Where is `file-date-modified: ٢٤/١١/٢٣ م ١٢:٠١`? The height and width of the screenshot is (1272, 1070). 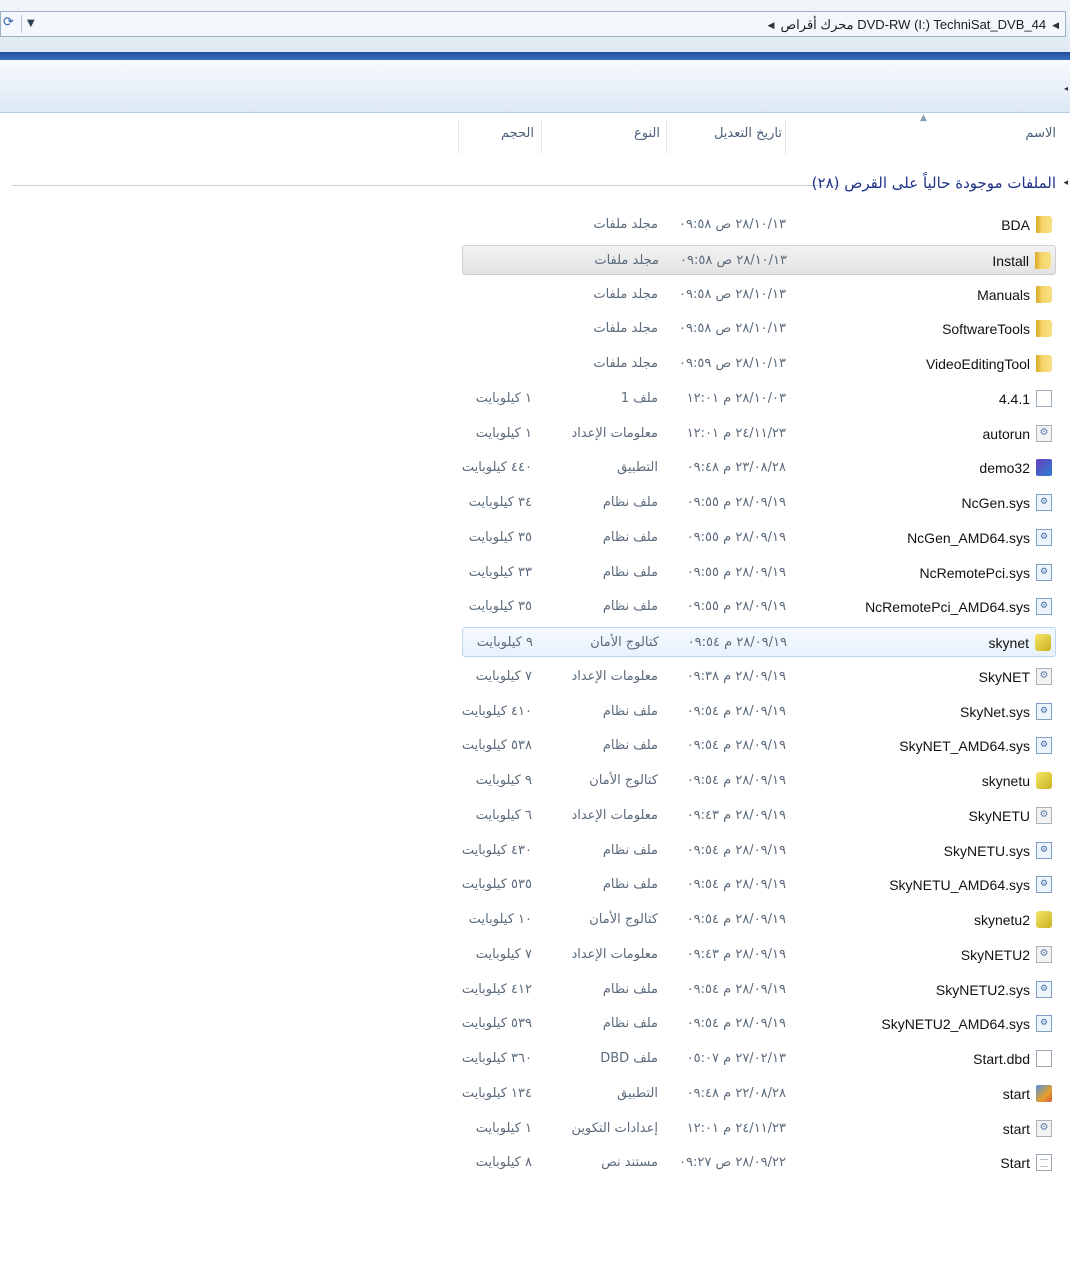
file-date-modified: ٢٤/١١/٢٣ م ١٢:٠١ is located at coordinates (736, 433).